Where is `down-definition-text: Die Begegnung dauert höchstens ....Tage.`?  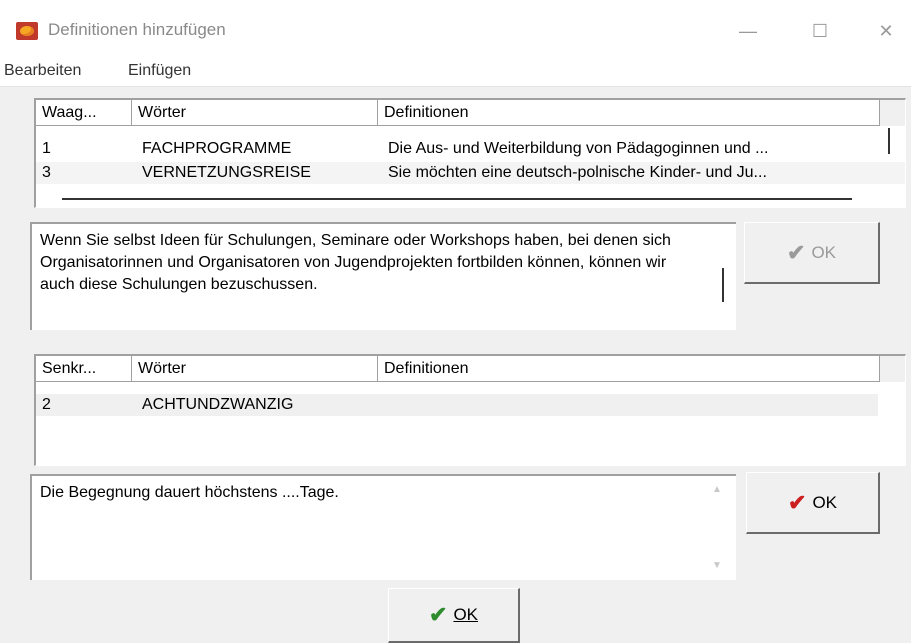
down-definition-text: Die Begegnung dauert höchstens ....Tage. is located at coordinates (189, 492).